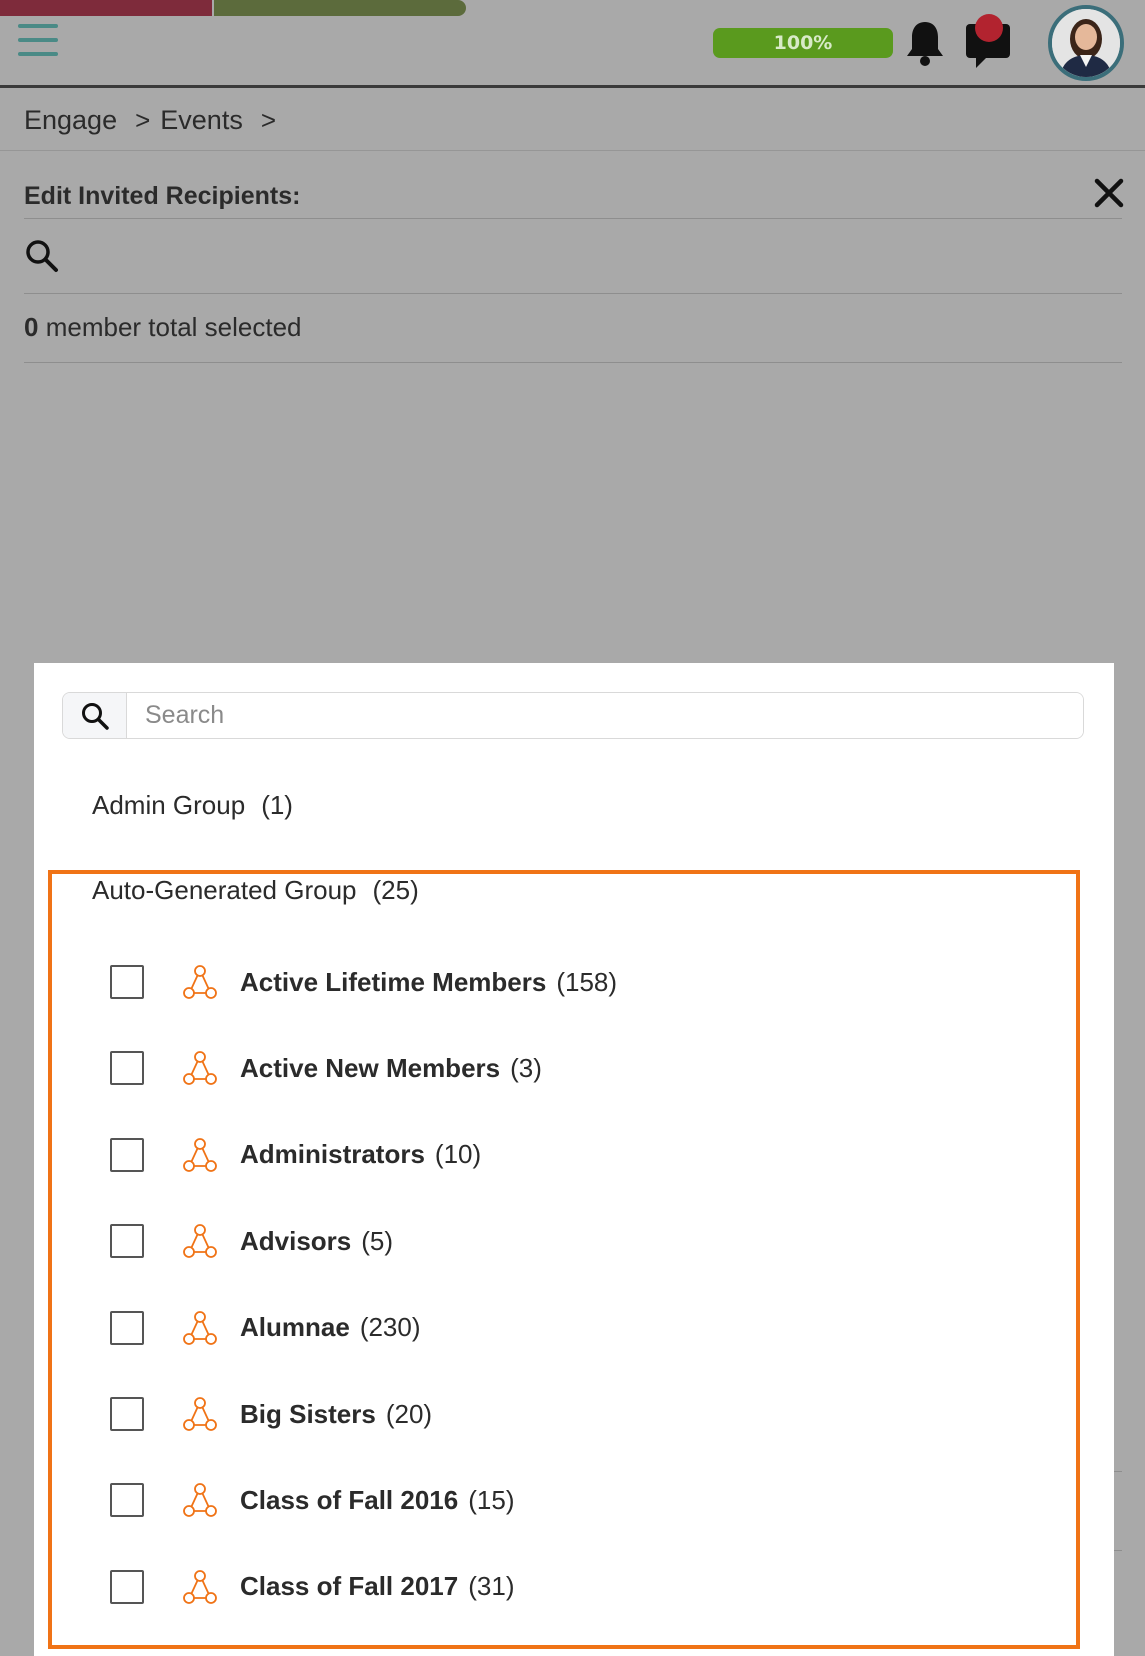 This screenshot has height=1656, width=1145. What do you see at coordinates (106, 8) in the screenshot?
I see `progress-segment-red` at bounding box center [106, 8].